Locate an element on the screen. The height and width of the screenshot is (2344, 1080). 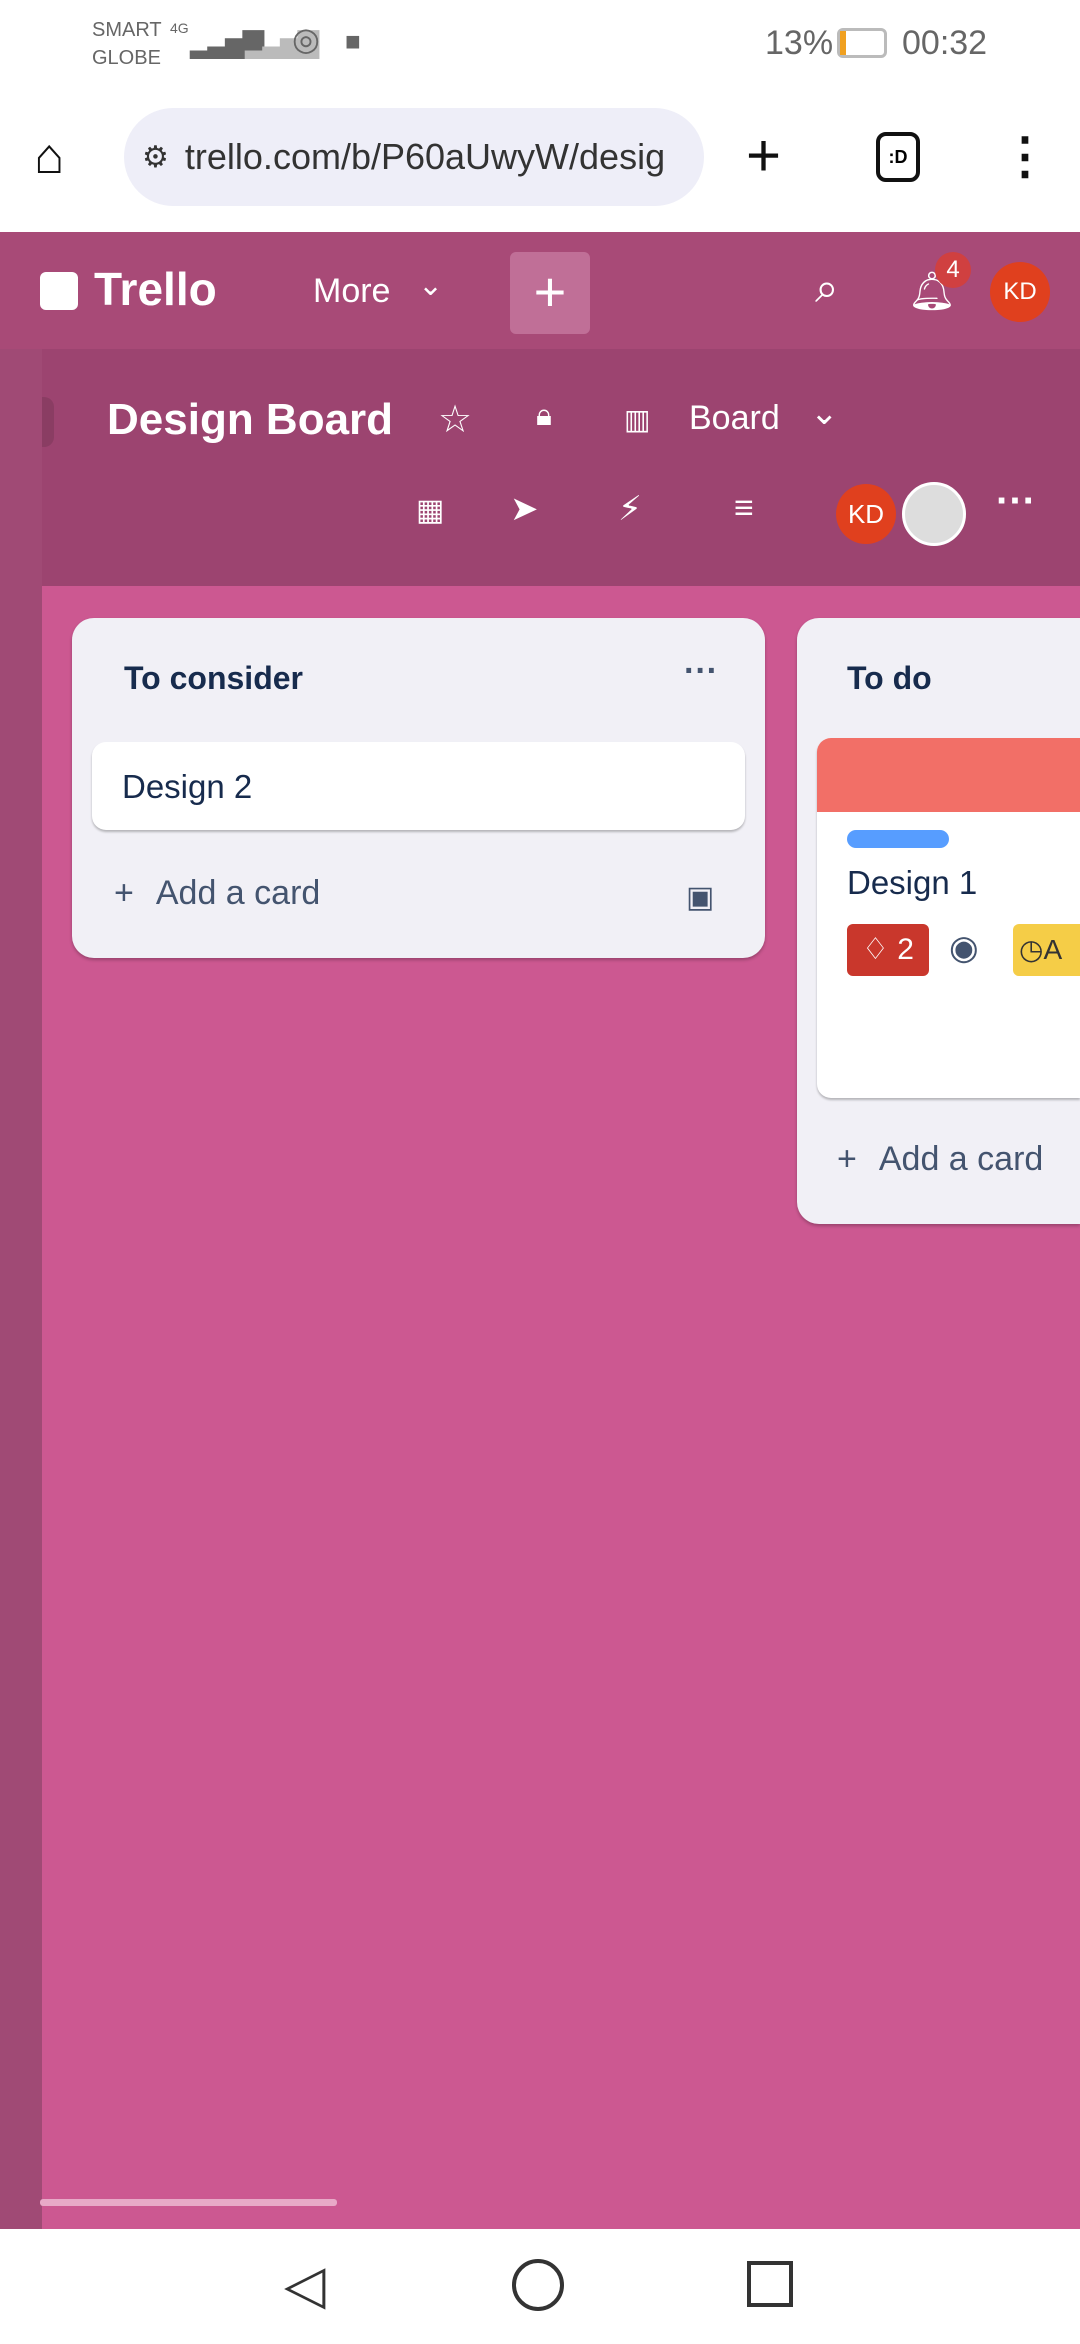
home-nav-icon is located at coordinates (538, 2285).